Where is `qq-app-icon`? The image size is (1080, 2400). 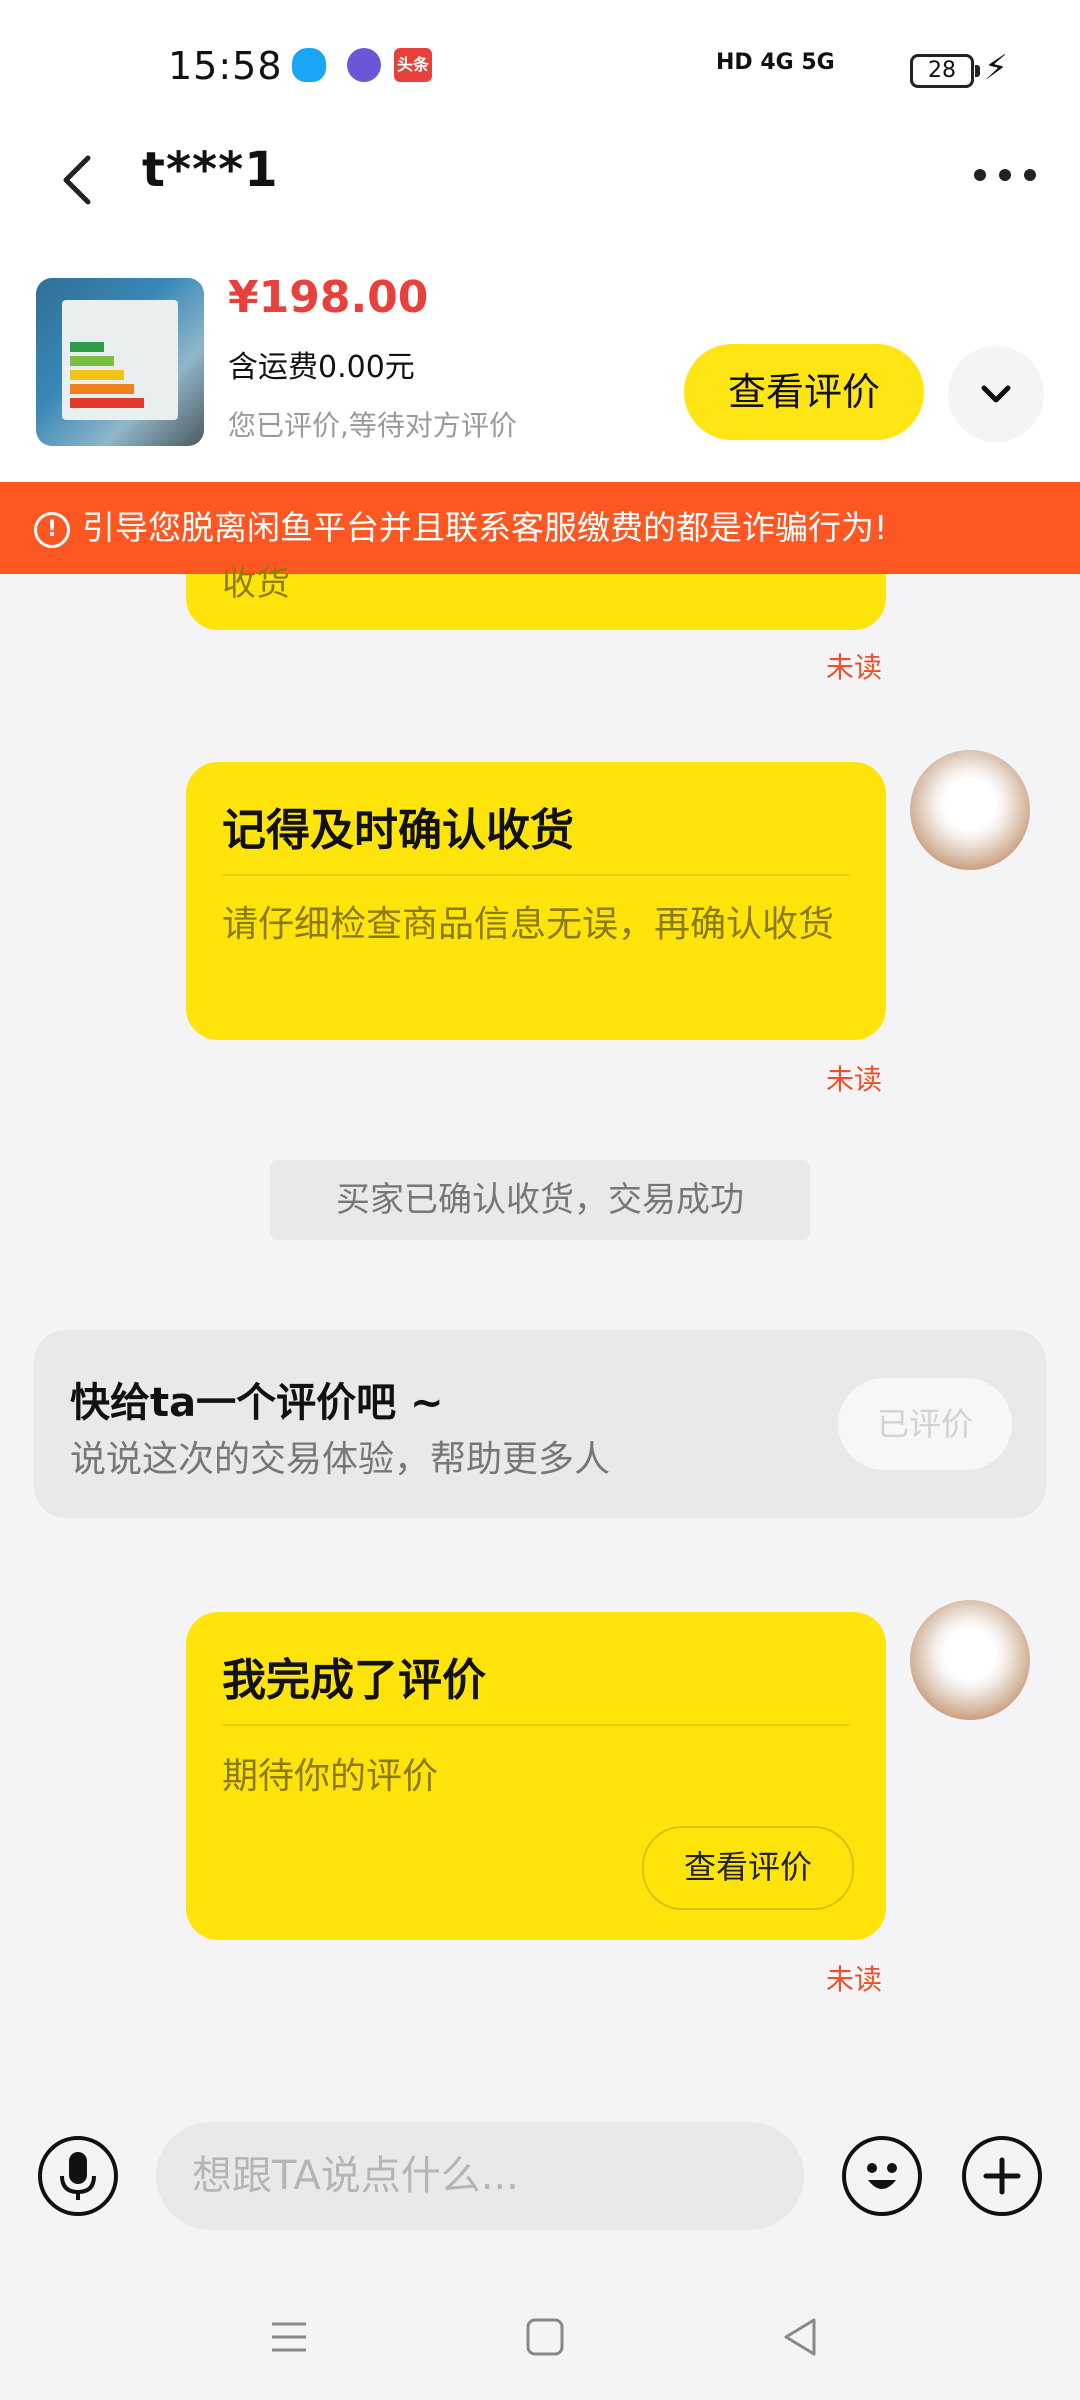
qq-app-icon is located at coordinates (309, 65).